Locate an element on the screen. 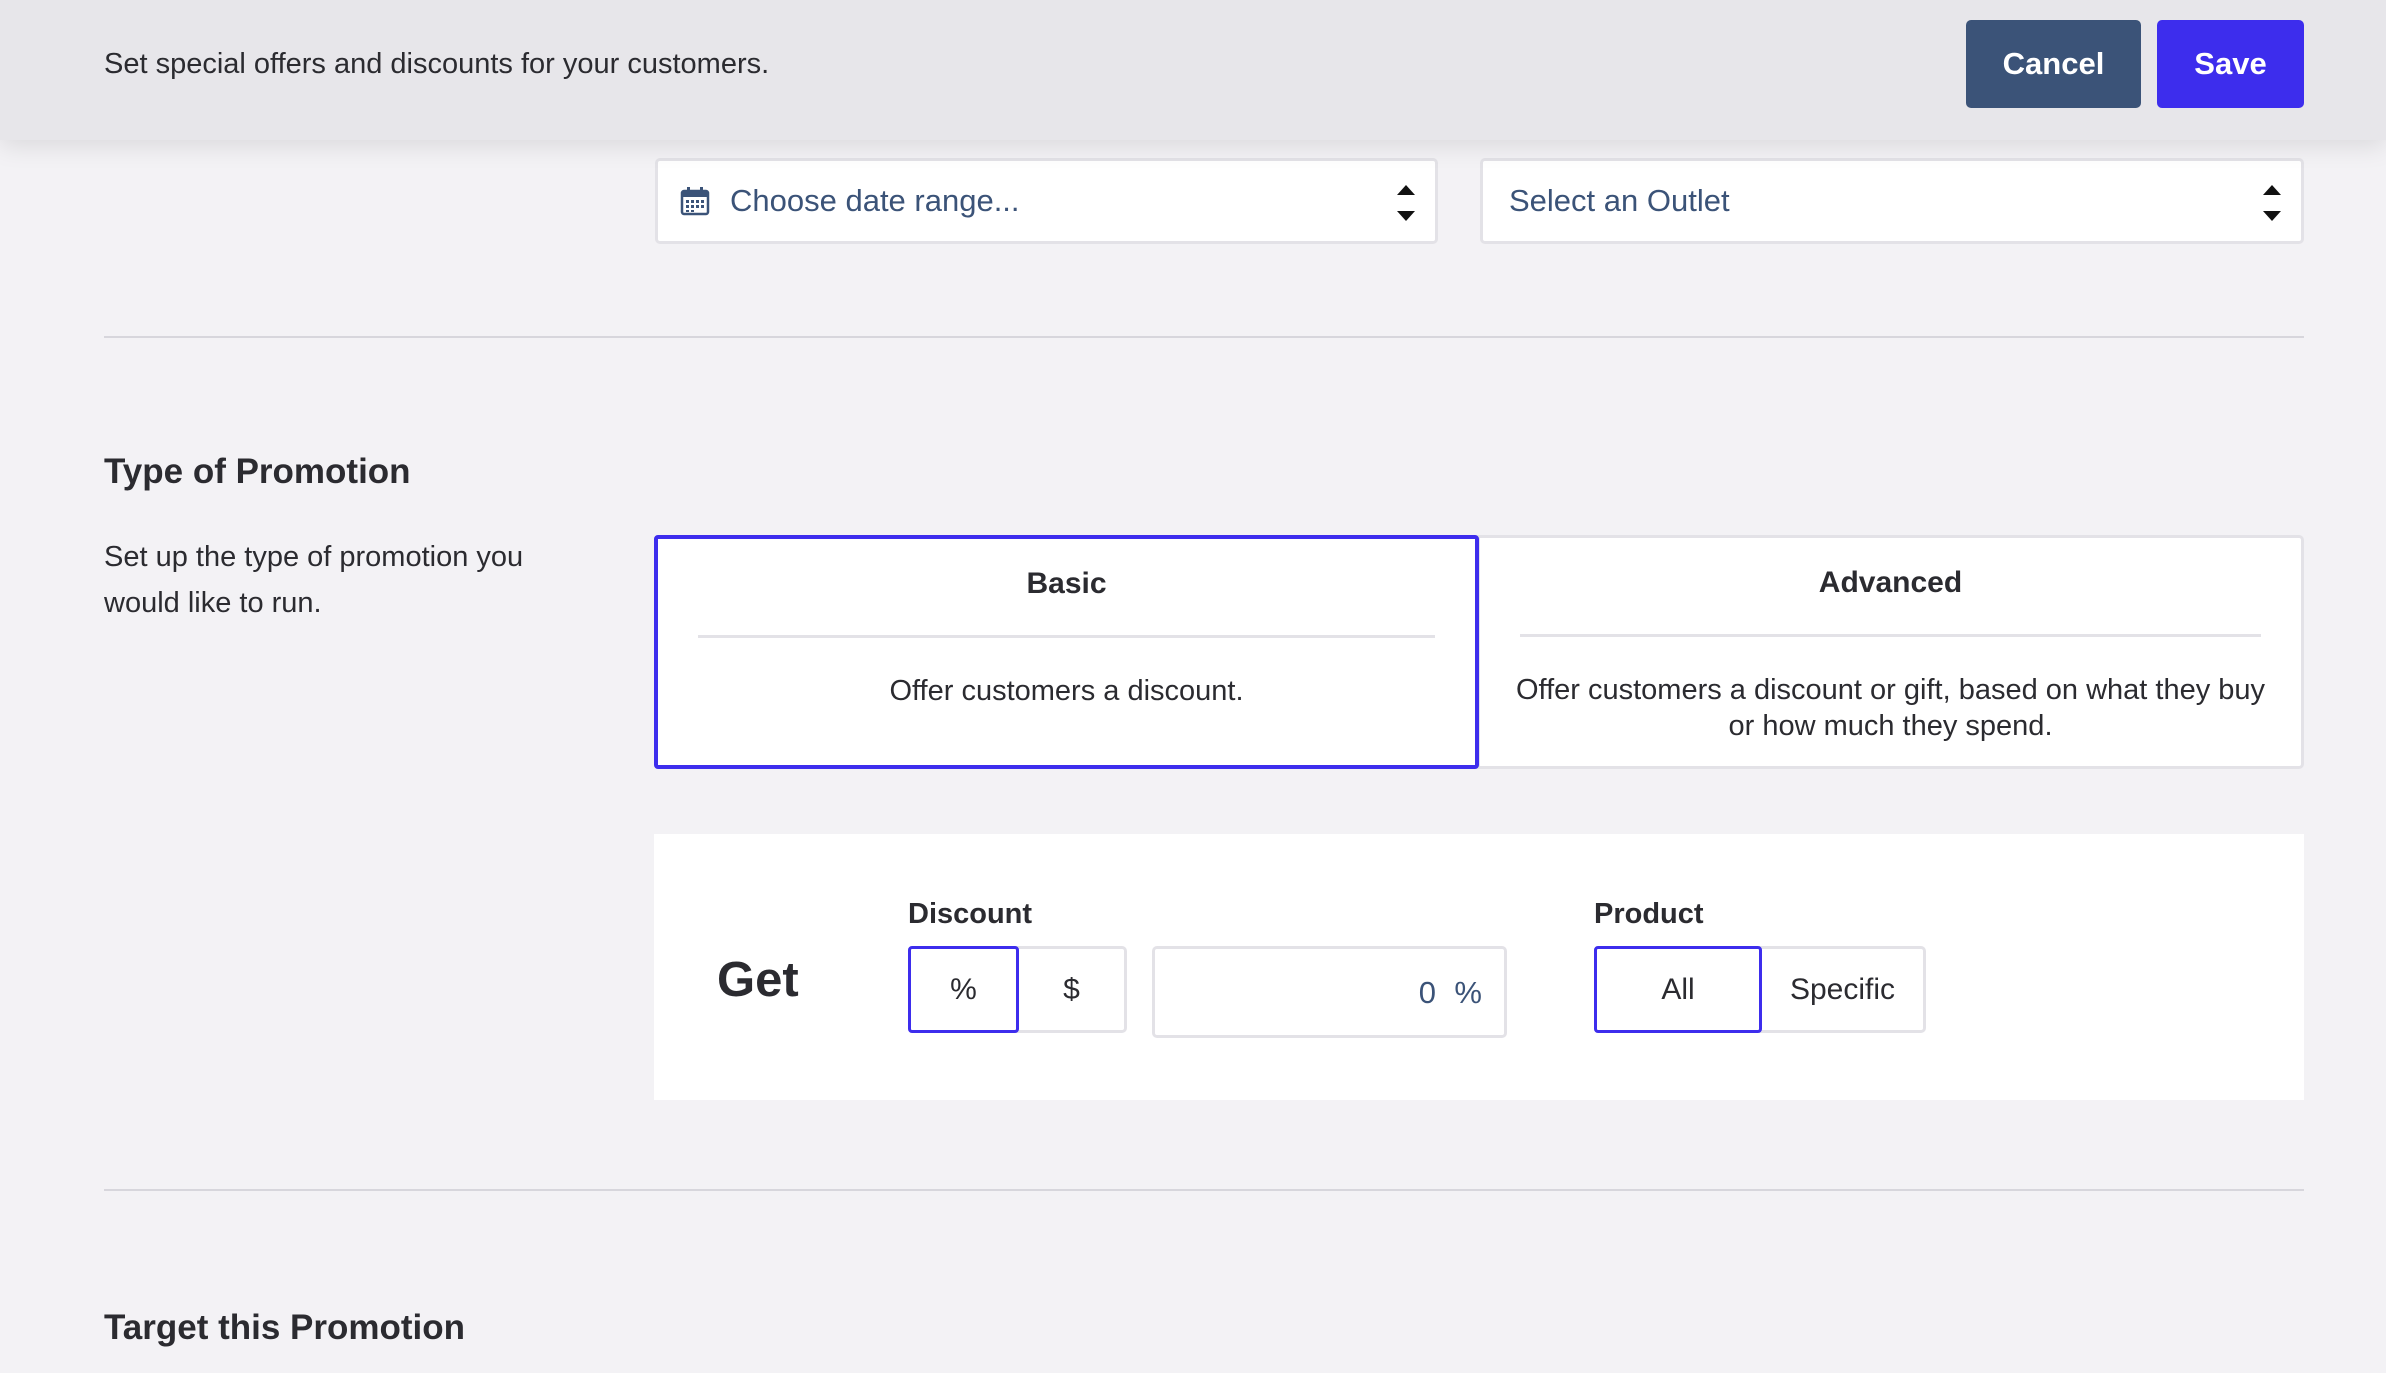 This screenshot has height=1373, width=2386. discount-dollar-toggle: $ is located at coordinates (1071, 989).